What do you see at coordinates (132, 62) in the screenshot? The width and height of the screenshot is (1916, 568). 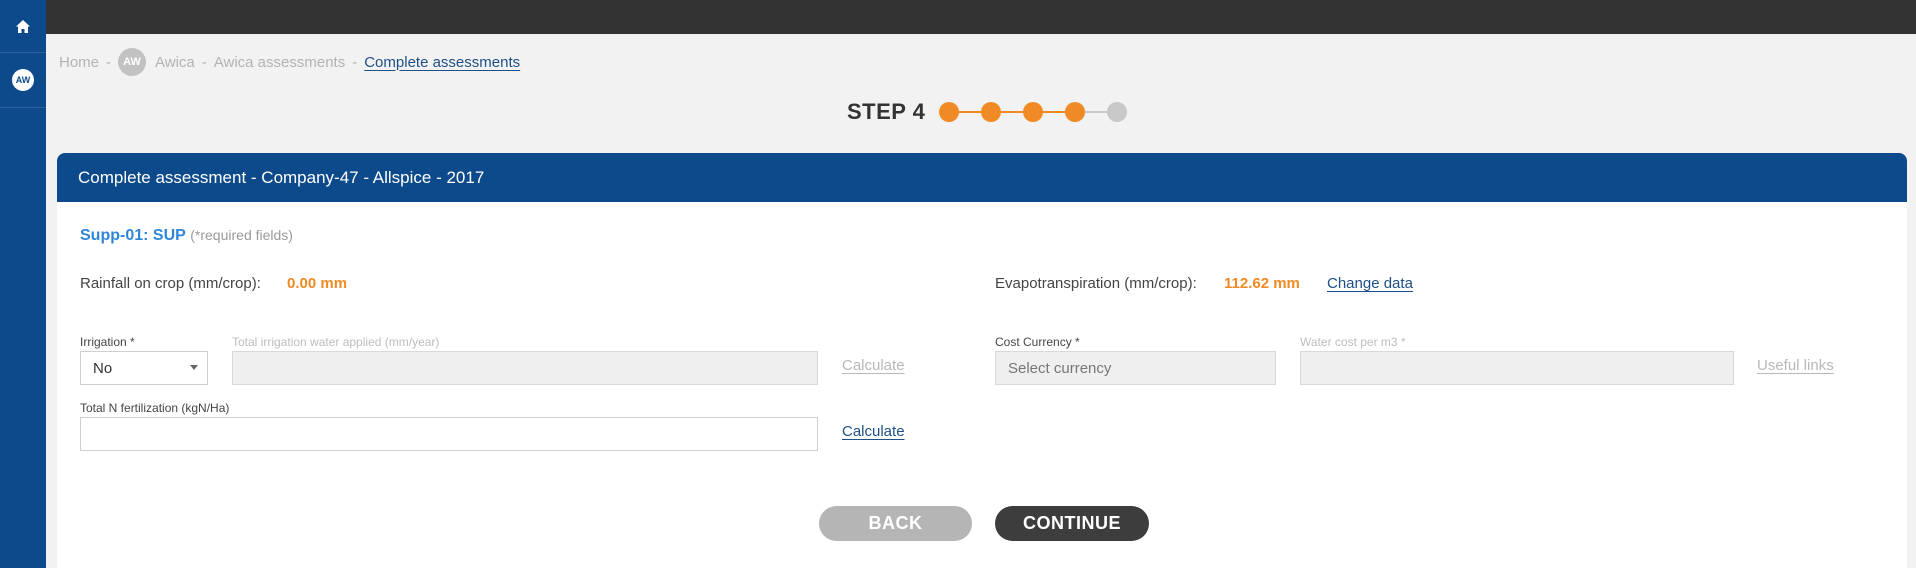 I see `breadcrumb-org-avatar: AW` at bounding box center [132, 62].